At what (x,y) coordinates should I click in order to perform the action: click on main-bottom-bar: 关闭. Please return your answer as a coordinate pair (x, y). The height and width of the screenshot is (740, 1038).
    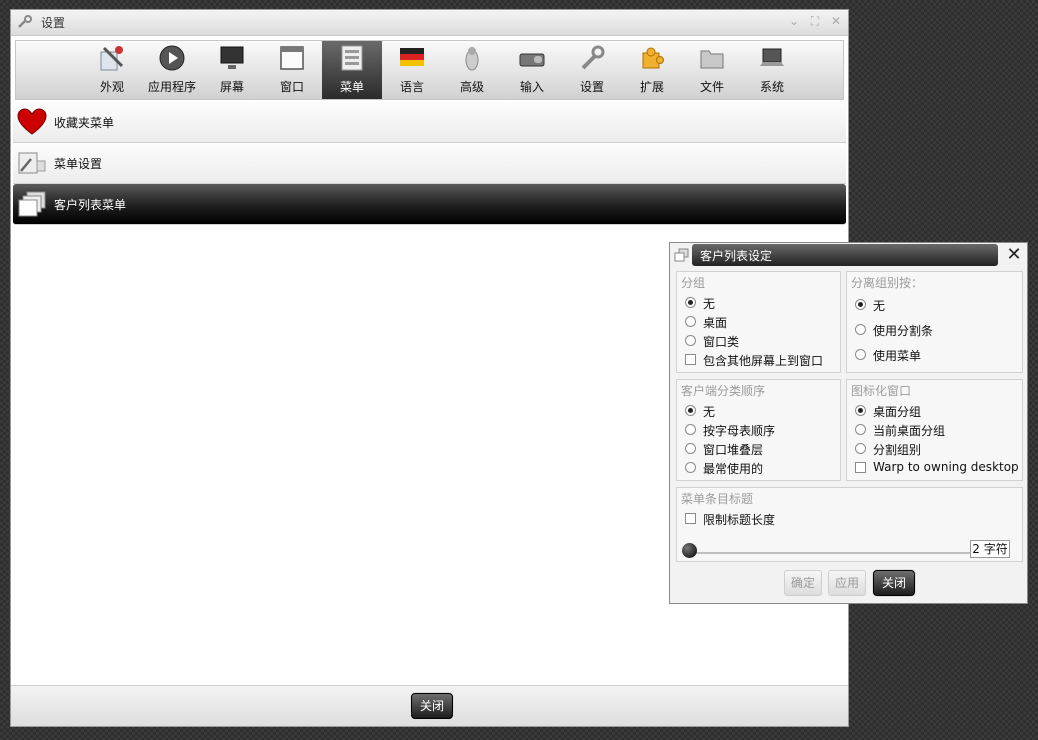
    Looking at the image, I should click on (429, 705).